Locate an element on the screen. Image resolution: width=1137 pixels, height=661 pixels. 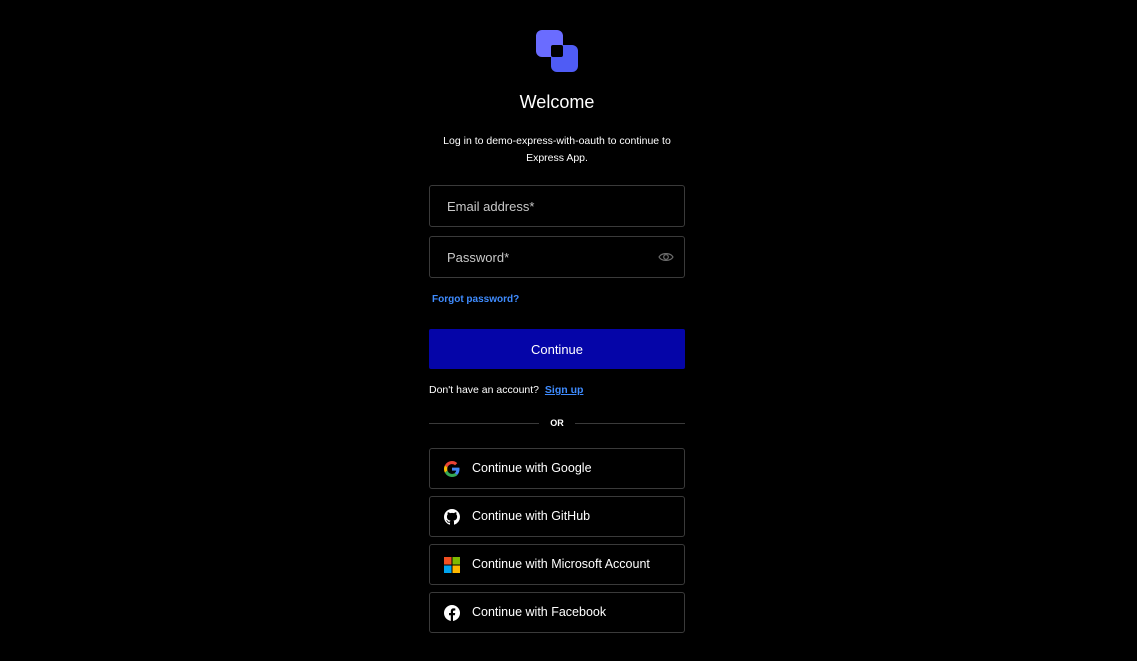
continue-with-facebook-button: Continue with Facebook is located at coordinates (557, 612).